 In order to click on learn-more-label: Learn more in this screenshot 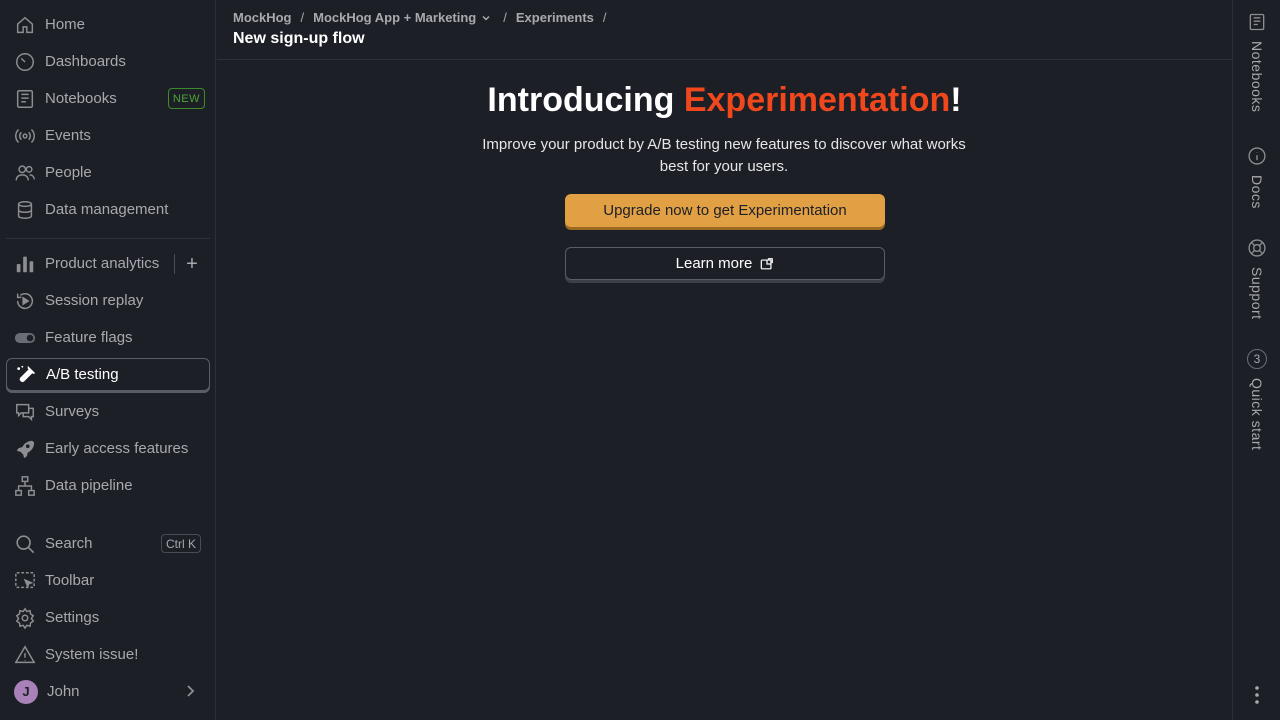, I will do `click(714, 263)`.